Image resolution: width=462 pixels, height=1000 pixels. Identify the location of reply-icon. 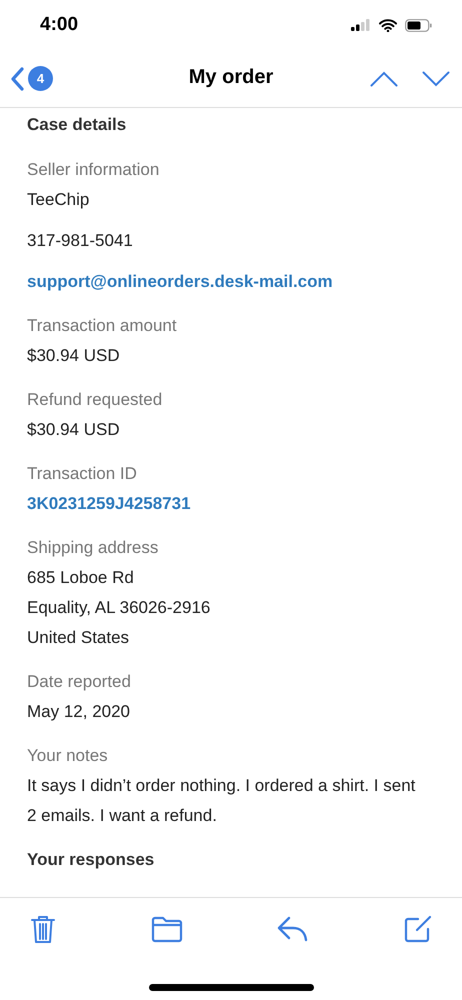
(293, 929).